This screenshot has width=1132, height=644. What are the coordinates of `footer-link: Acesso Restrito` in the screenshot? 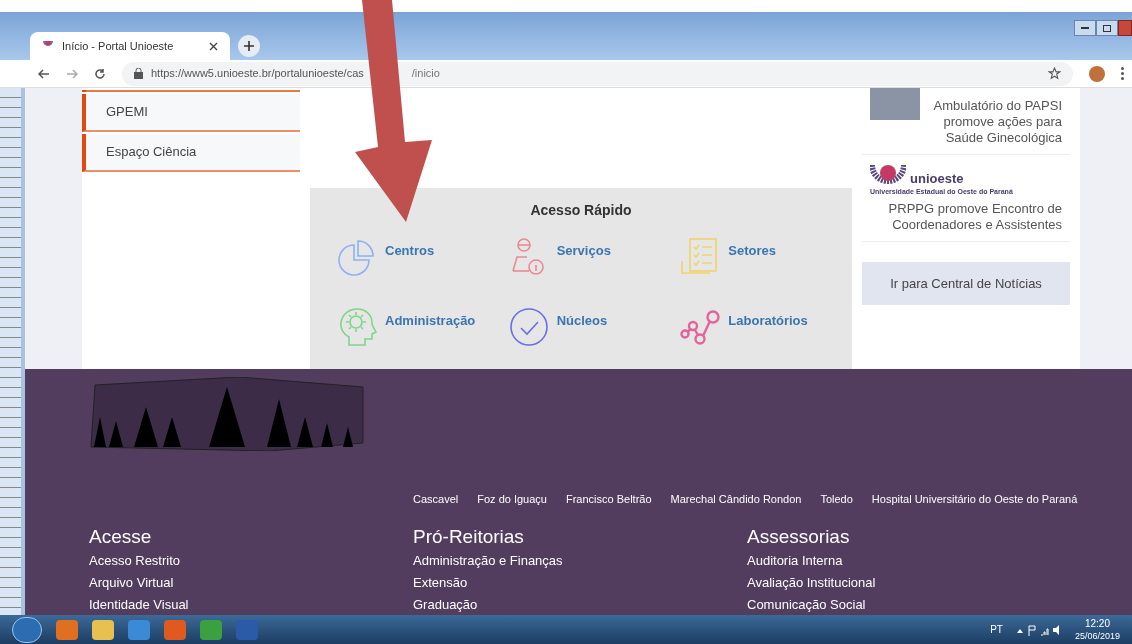 It's located at (135, 561).